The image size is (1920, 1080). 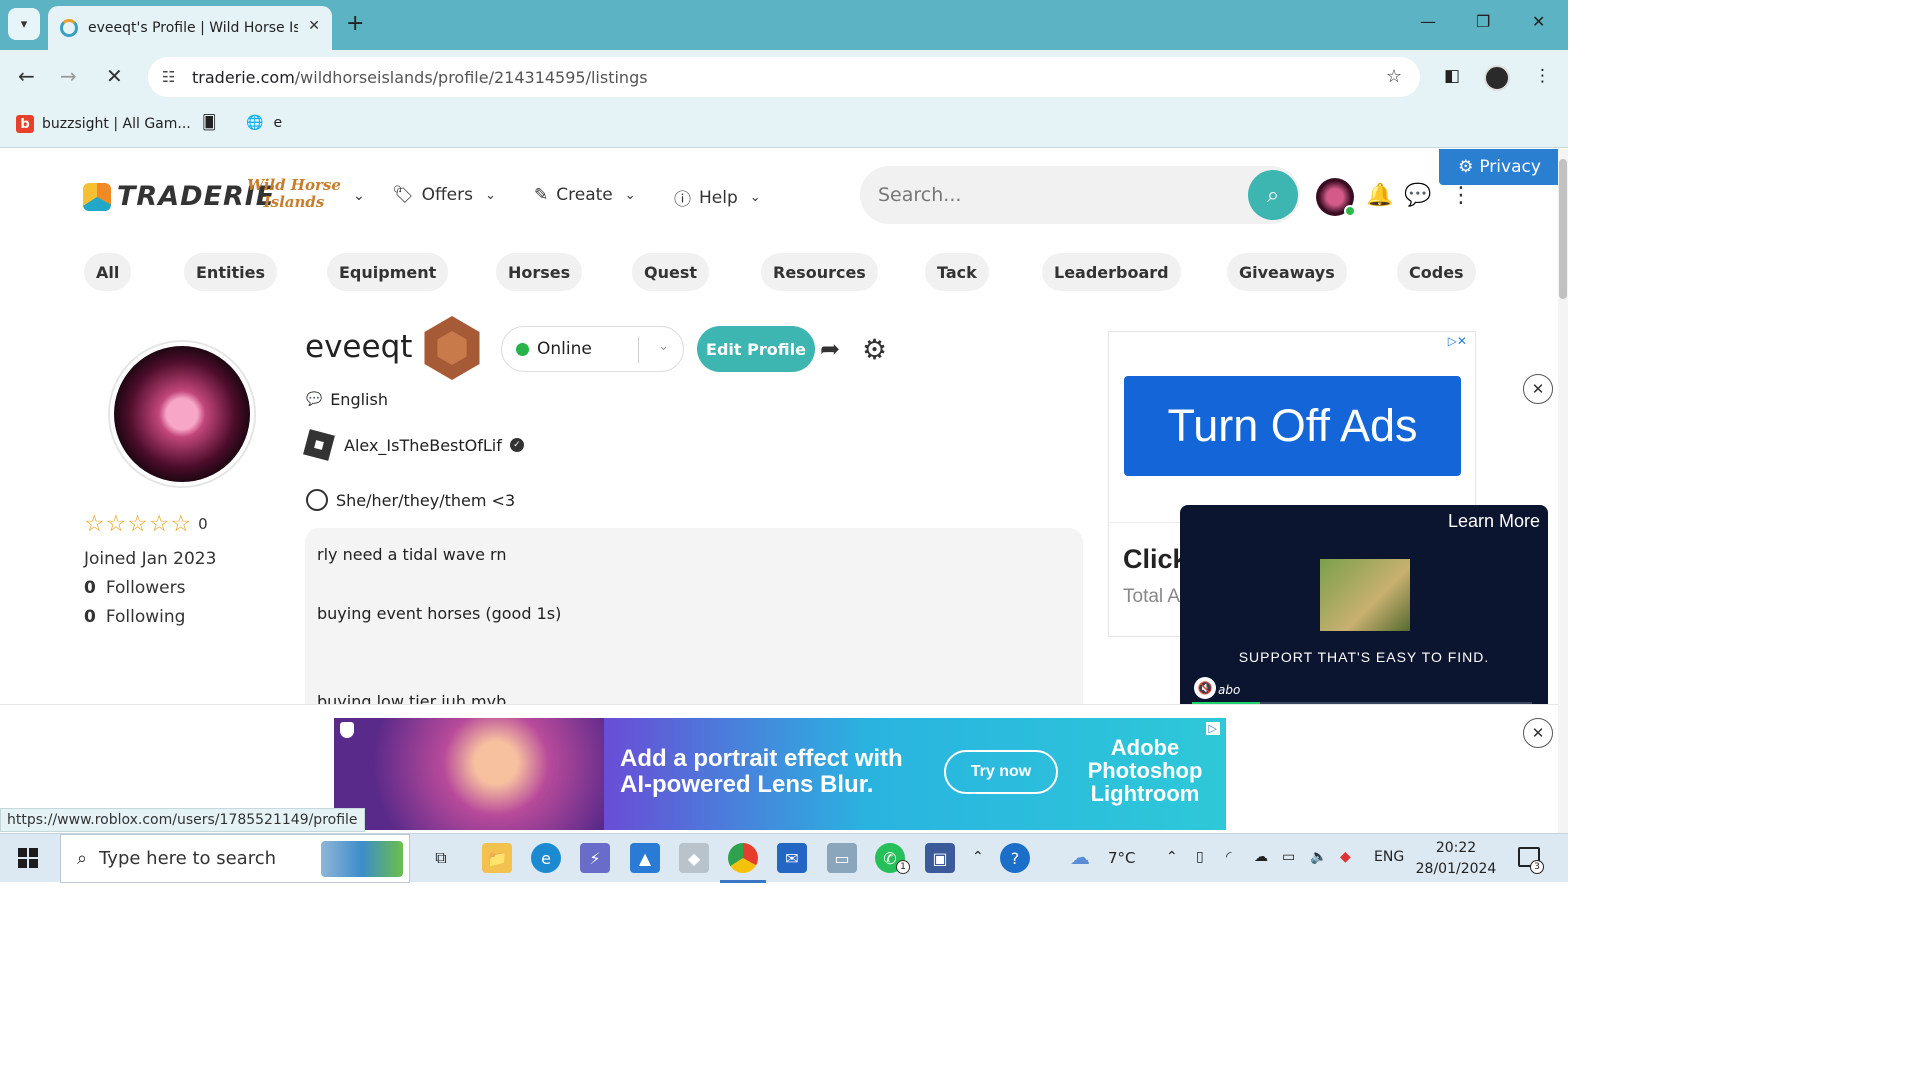 What do you see at coordinates (497, 858) in the screenshot?
I see `file-explorer-icon: 📁` at bounding box center [497, 858].